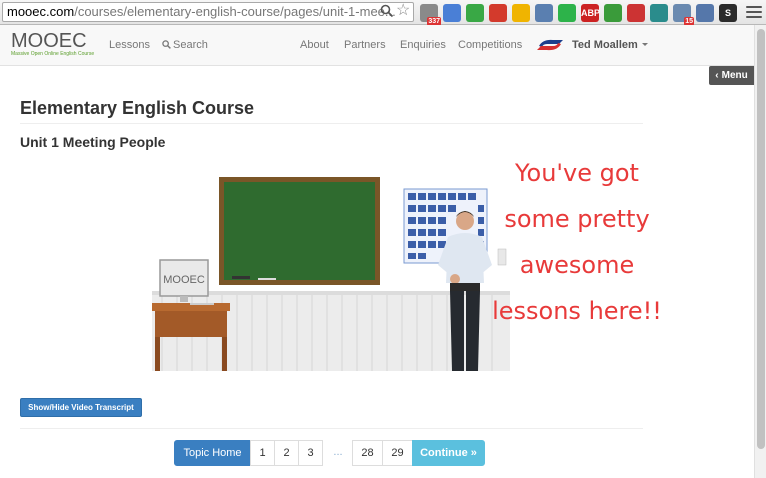 The width and height of the screenshot is (766, 478). I want to click on user-name: Ted Moallem, so click(605, 45).